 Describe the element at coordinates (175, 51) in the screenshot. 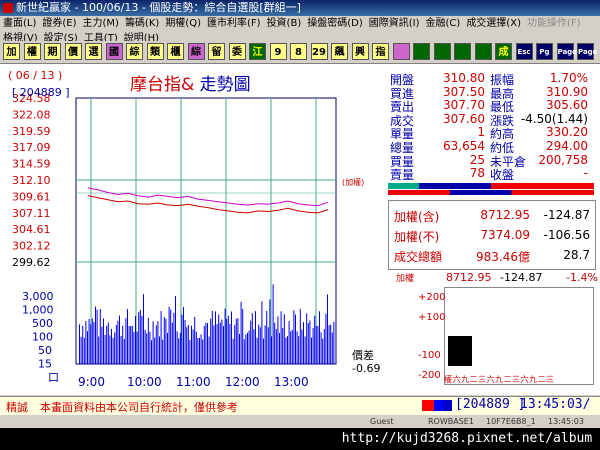

I see `toolbar-button: 櫃` at that location.